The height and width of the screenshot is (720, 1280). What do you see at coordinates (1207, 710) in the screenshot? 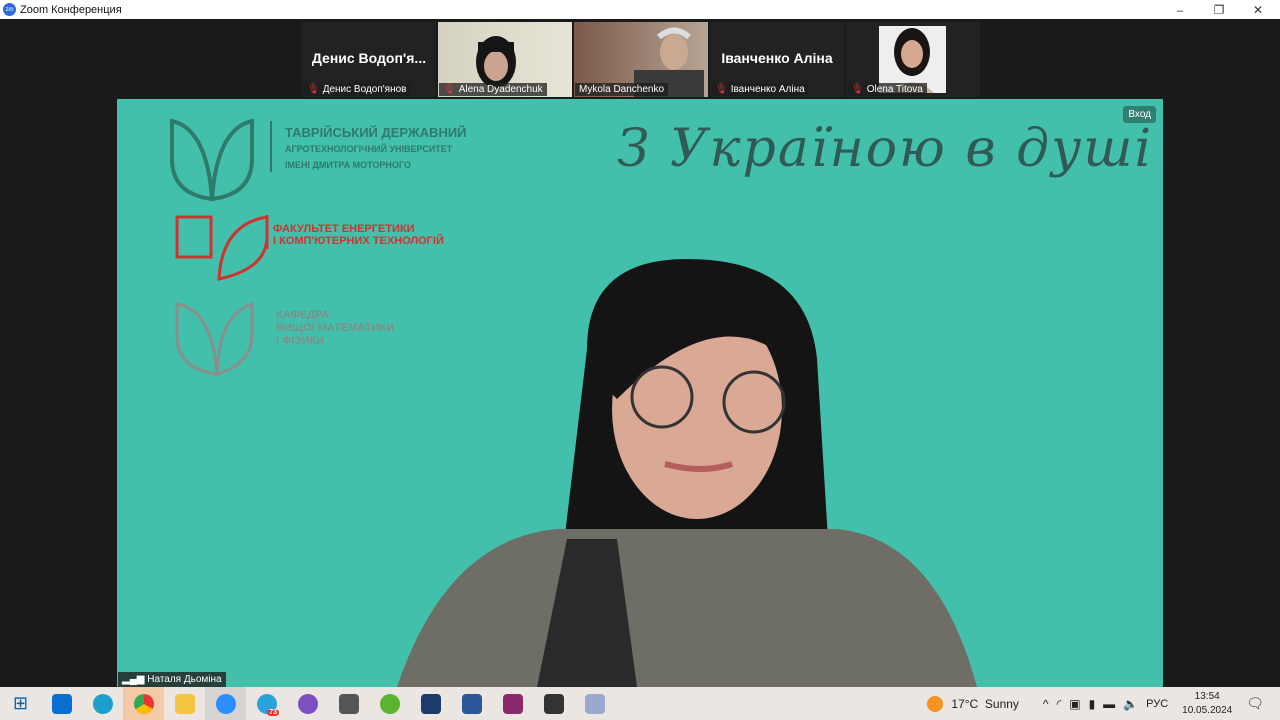
I see `date: 10.05.2024` at bounding box center [1207, 710].